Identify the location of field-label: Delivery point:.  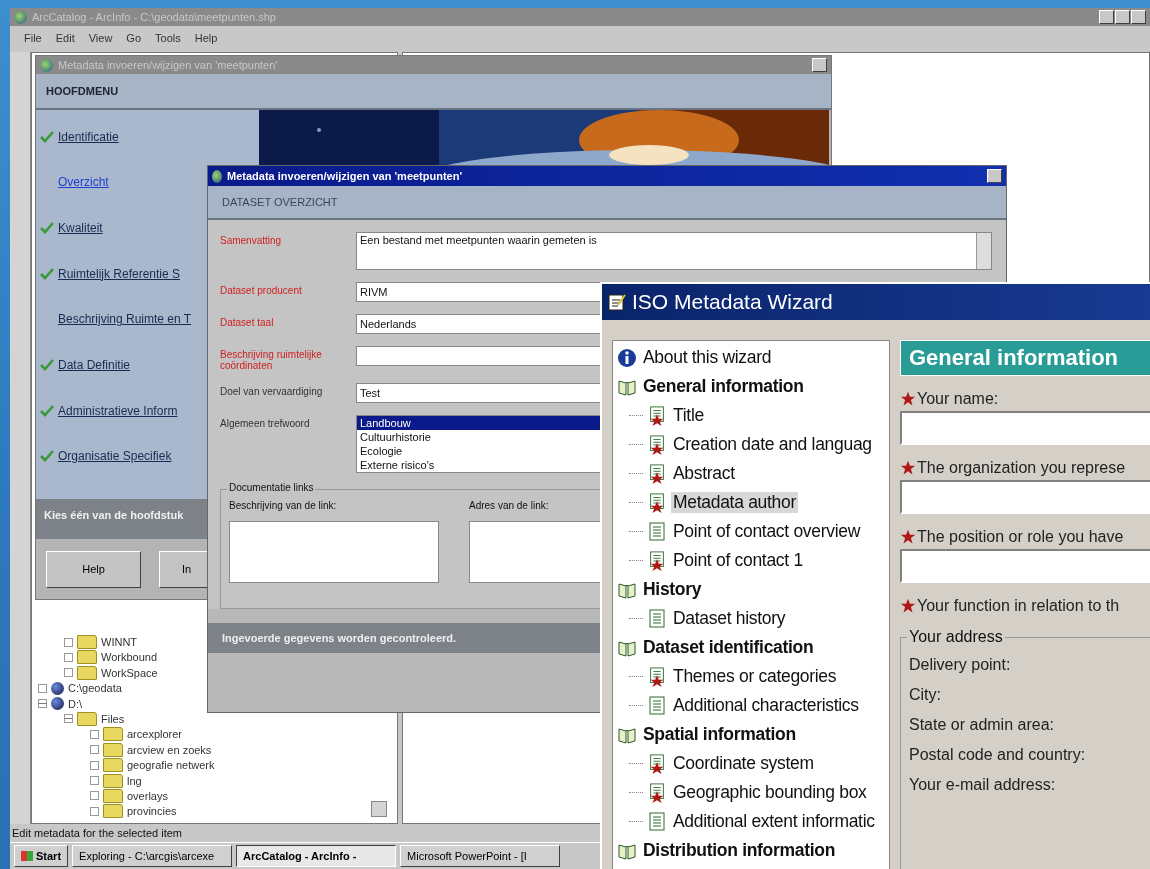
(960, 665).